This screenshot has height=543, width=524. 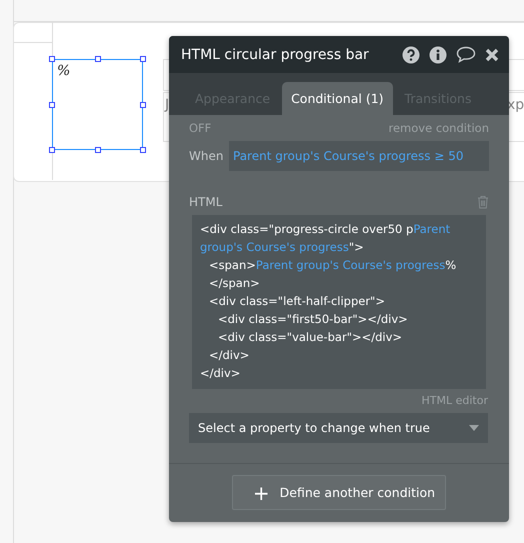 I want to click on element-text: %, so click(x=63, y=71).